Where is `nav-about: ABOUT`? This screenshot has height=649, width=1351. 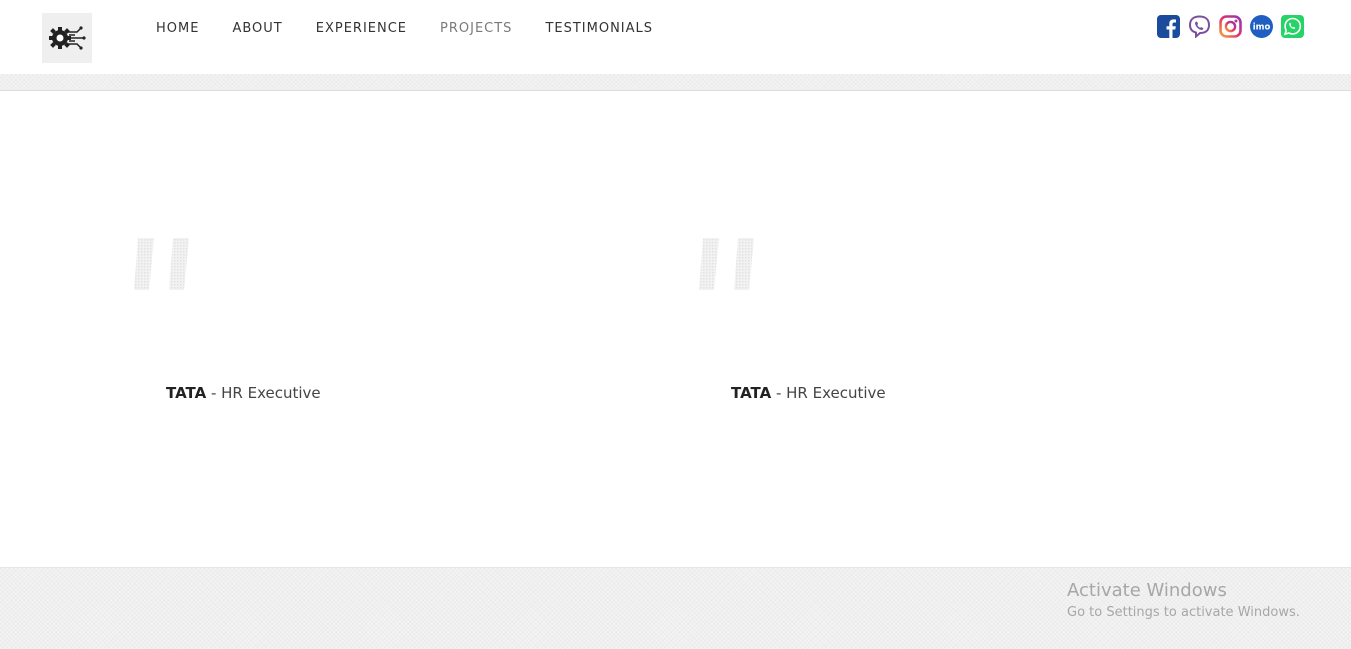 nav-about: ABOUT is located at coordinates (257, 29).